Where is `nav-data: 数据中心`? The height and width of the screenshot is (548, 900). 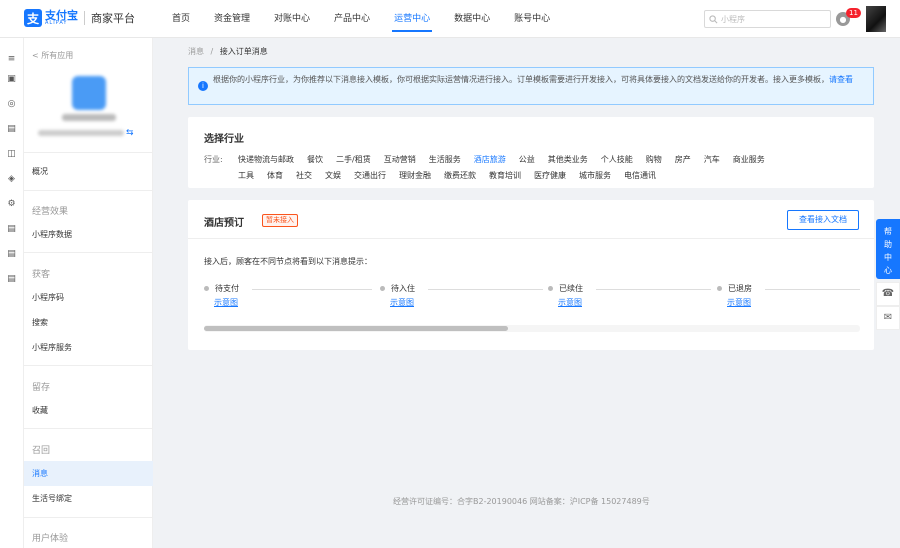
nav-data: 数据中心 is located at coordinates (472, 19).